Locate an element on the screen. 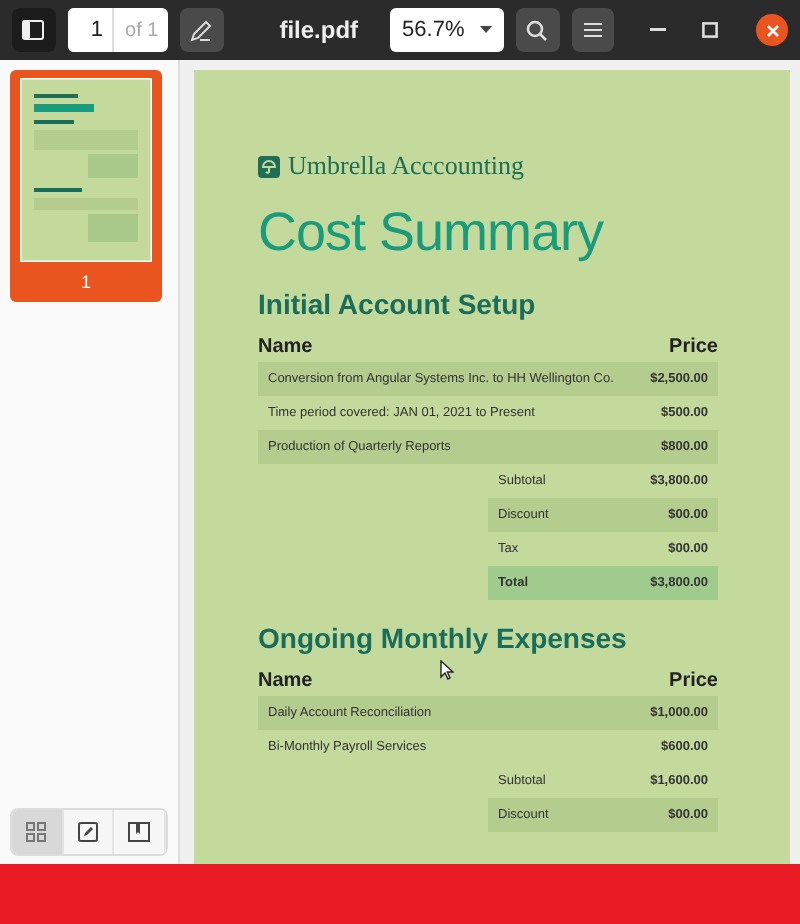 The image size is (800, 924). document-title: Cost Summary is located at coordinates (432, 233).